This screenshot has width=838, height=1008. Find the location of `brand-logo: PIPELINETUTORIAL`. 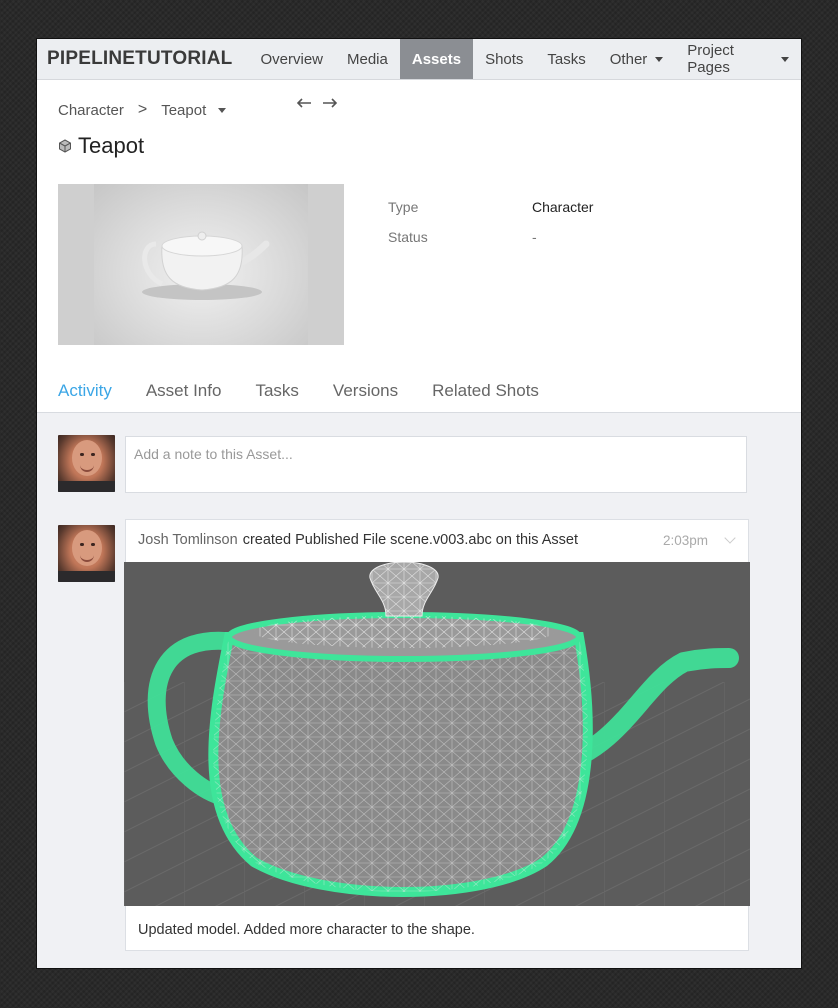

brand-logo: PIPELINETUTORIAL is located at coordinates (139, 59).